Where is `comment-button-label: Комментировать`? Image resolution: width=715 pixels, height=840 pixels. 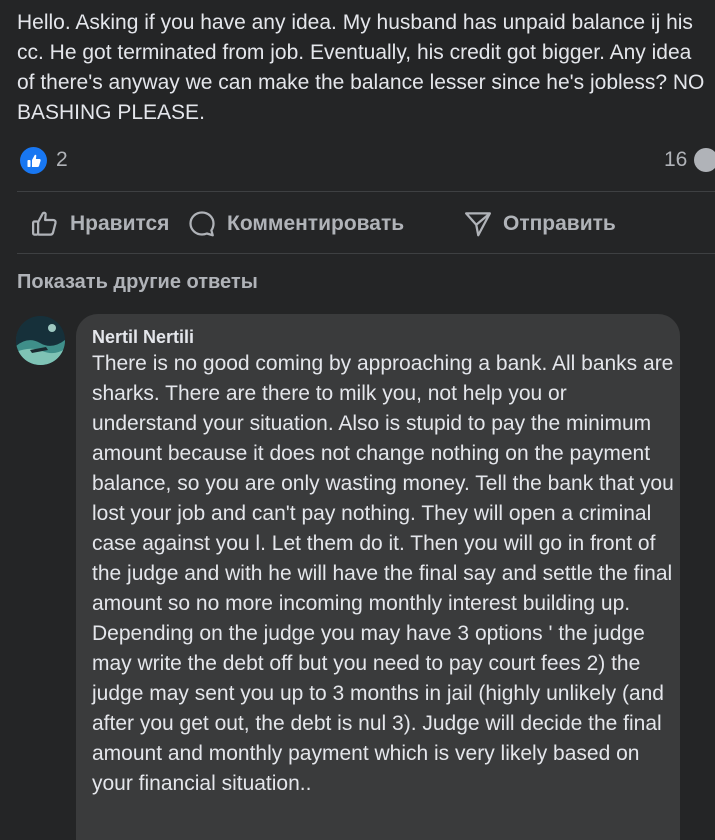 comment-button-label: Комментировать is located at coordinates (316, 223).